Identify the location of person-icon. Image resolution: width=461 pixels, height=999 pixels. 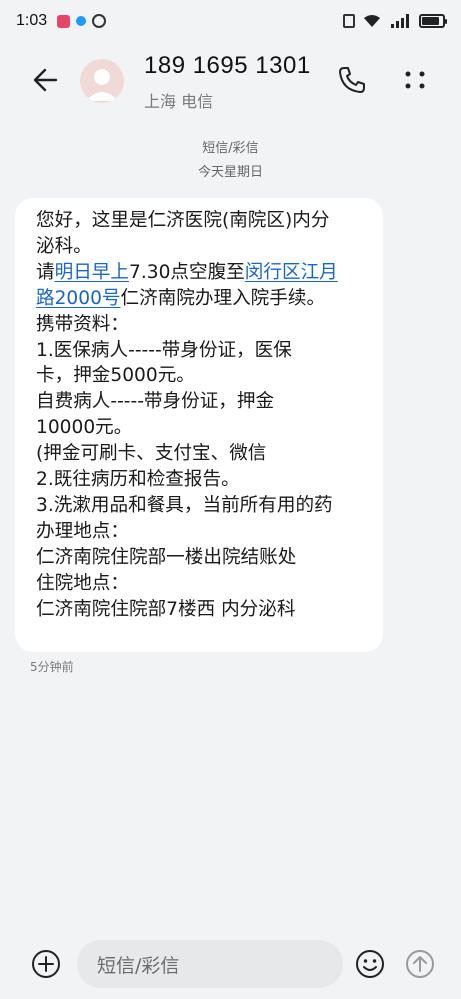
(102, 85).